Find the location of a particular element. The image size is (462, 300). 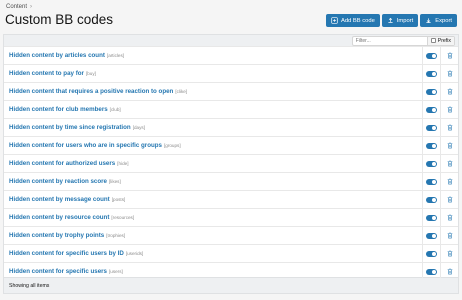

bb-code-tag: [resources] is located at coordinates (123, 217).